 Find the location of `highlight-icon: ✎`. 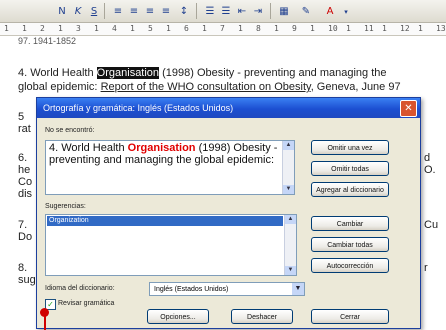

highlight-icon: ✎ is located at coordinates (306, 12).